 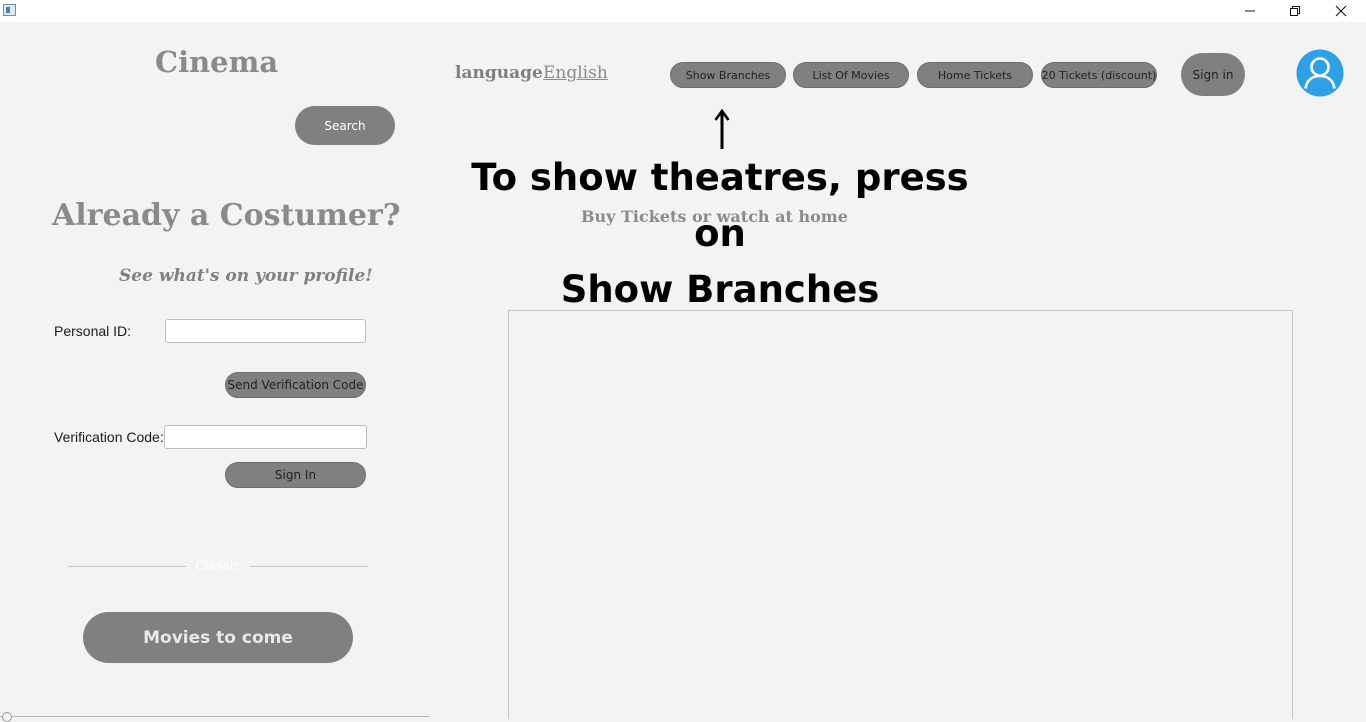 What do you see at coordinates (109, 437) in the screenshot?
I see `verification-code-label: Verification Code:` at bounding box center [109, 437].